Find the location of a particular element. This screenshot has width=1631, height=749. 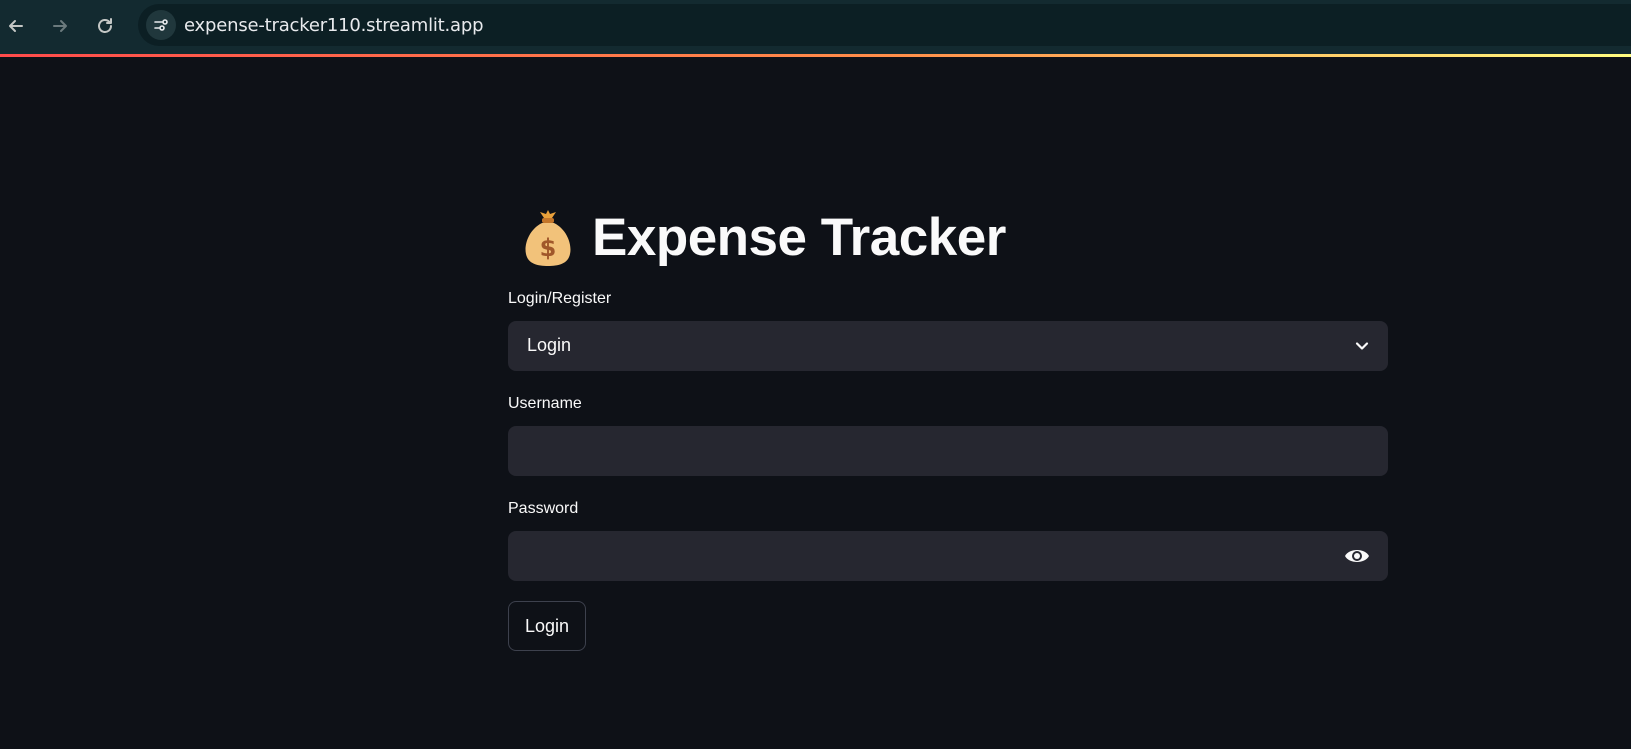

reload-button is located at coordinates (105, 26).